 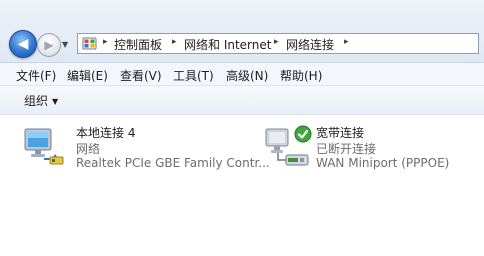 I want to click on back-button: ◀, so click(x=23, y=44).